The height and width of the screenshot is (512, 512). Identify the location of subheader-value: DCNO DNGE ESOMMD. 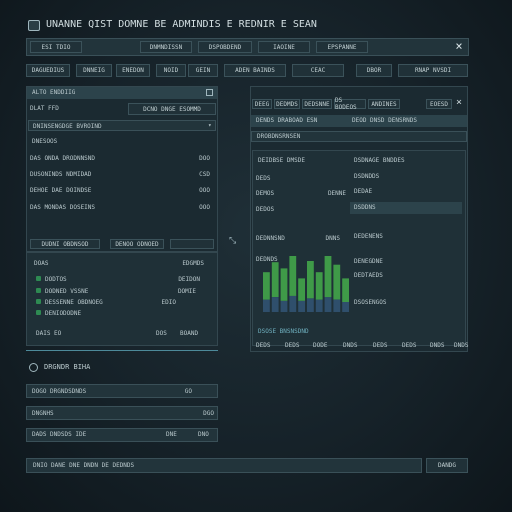
(172, 109).